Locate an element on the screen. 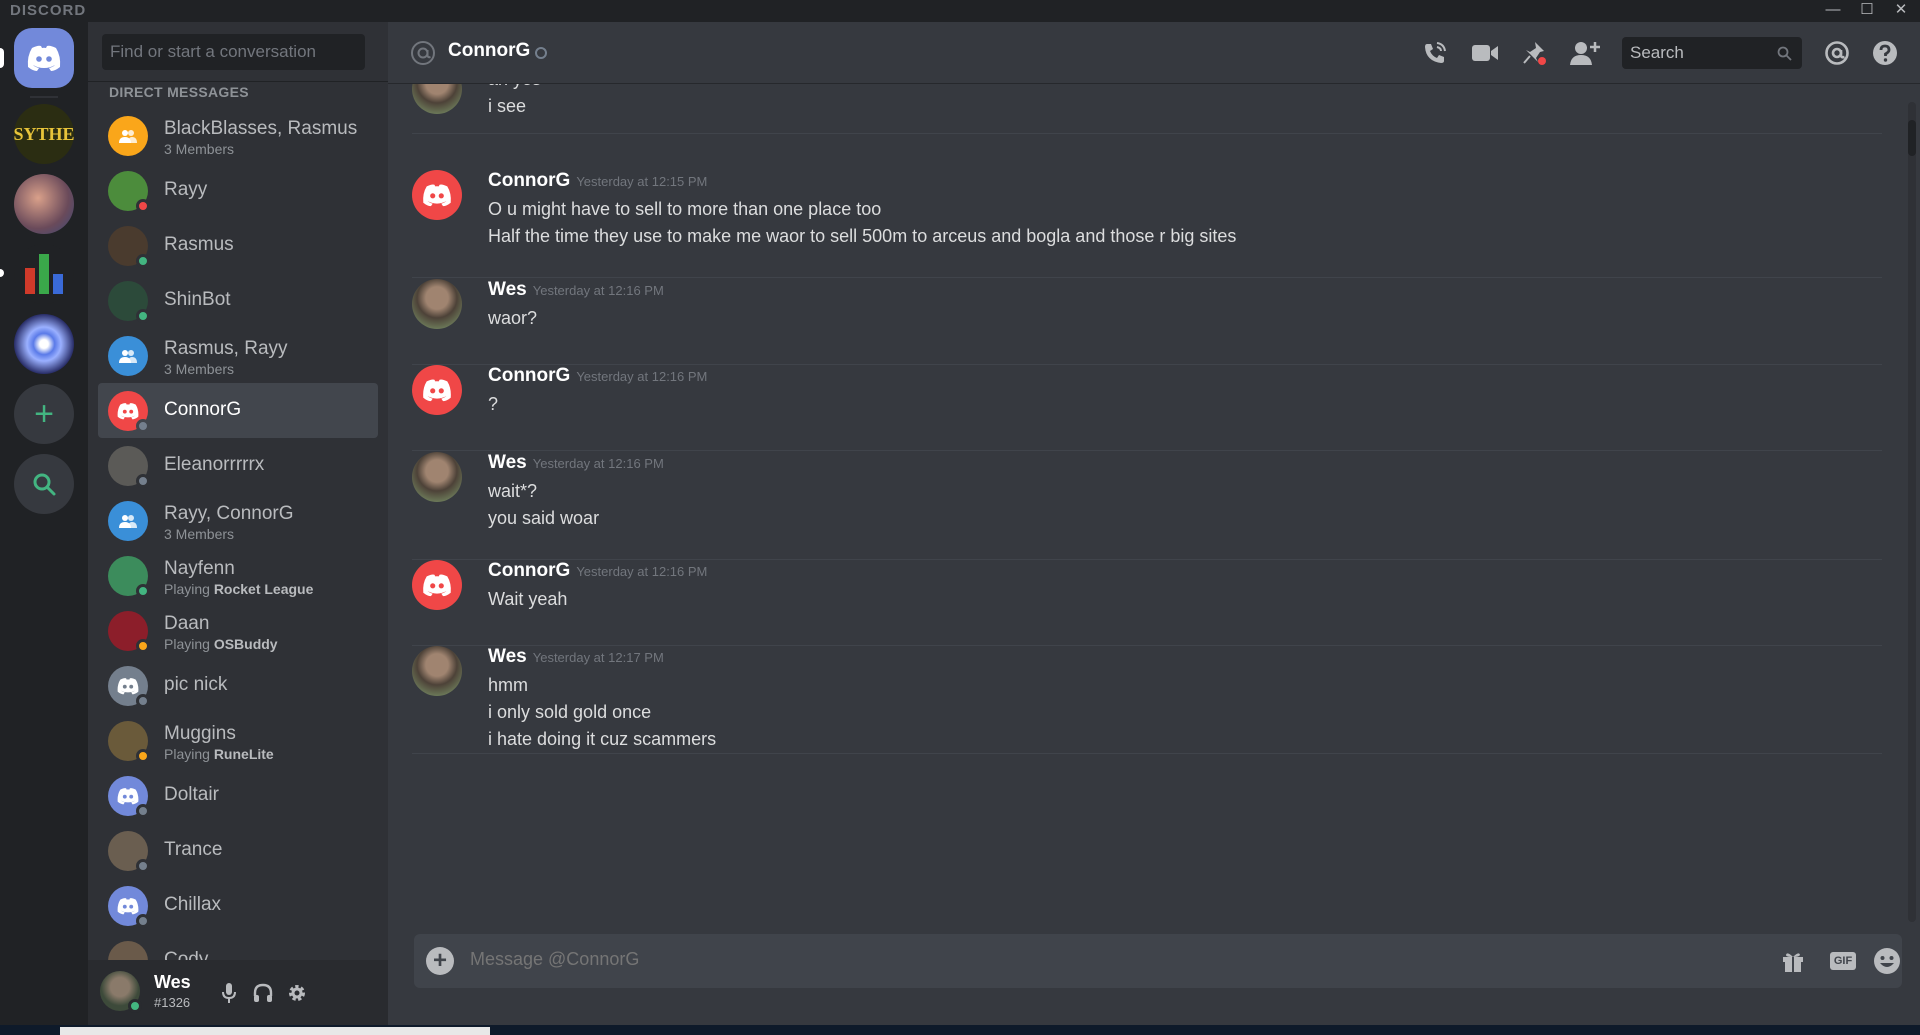 The width and height of the screenshot is (1920, 1035). upload-button: + is located at coordinates (440, 961).